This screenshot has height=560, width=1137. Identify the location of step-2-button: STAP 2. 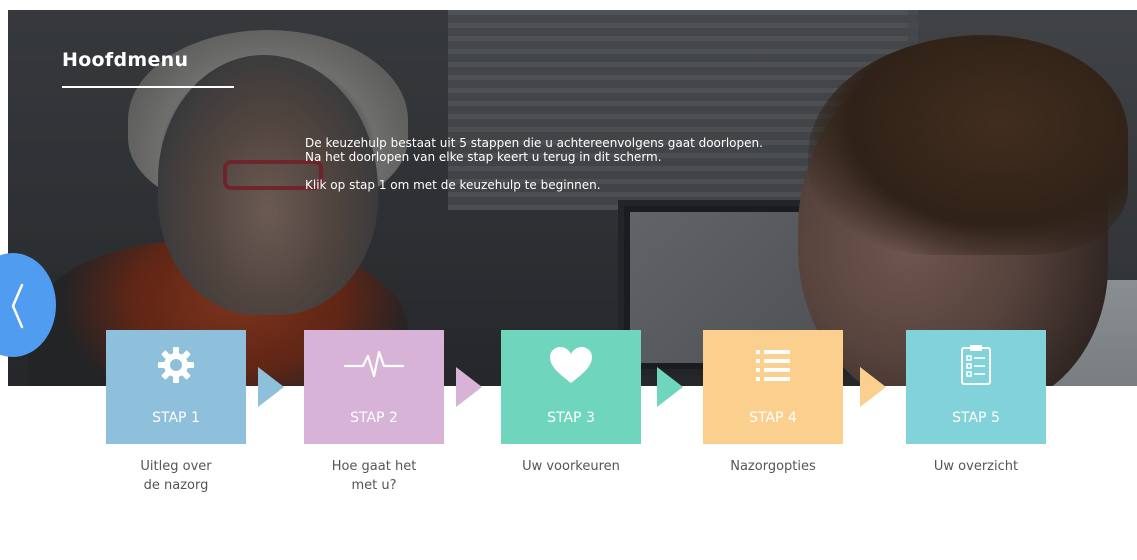
(374, 387).